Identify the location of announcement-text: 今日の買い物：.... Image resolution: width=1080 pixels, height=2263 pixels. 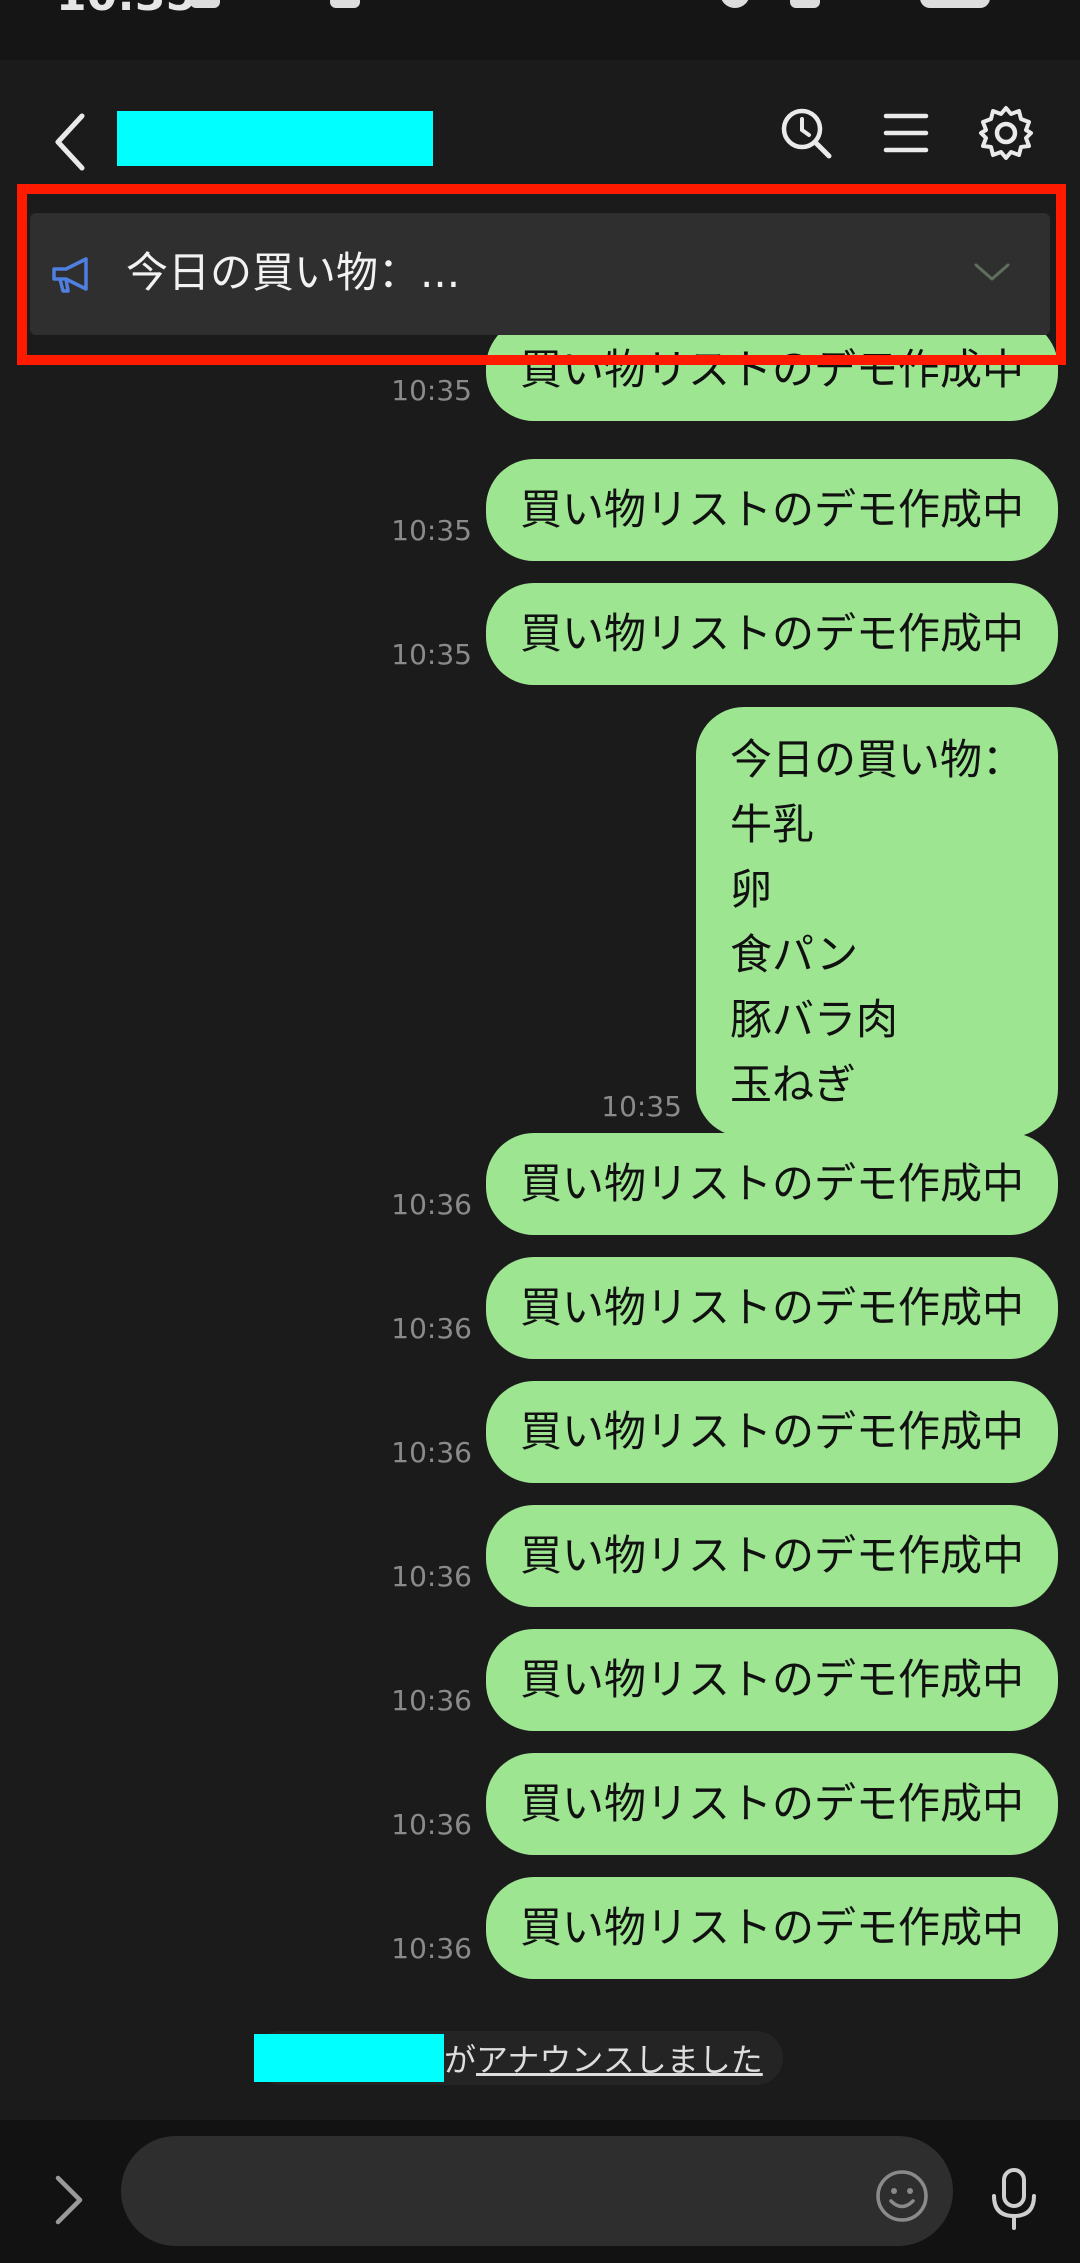
(293, 272).